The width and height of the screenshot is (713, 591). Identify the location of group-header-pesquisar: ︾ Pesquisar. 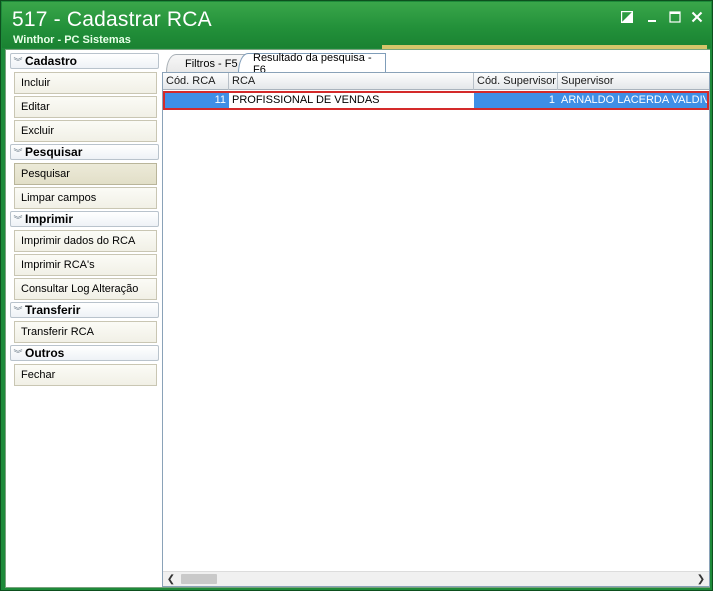
(84, 152).